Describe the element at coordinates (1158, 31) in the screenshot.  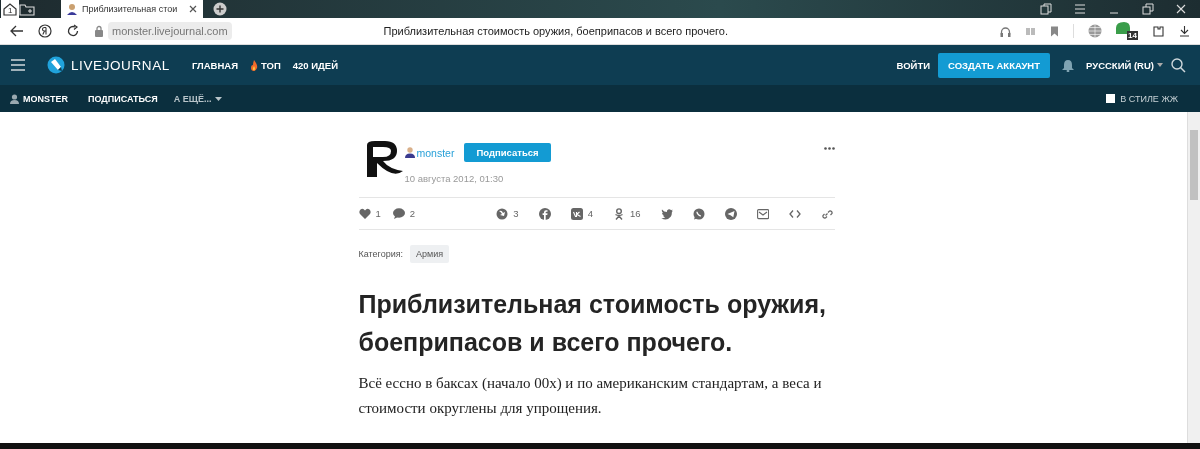
I see `extensions-icon` at that location.